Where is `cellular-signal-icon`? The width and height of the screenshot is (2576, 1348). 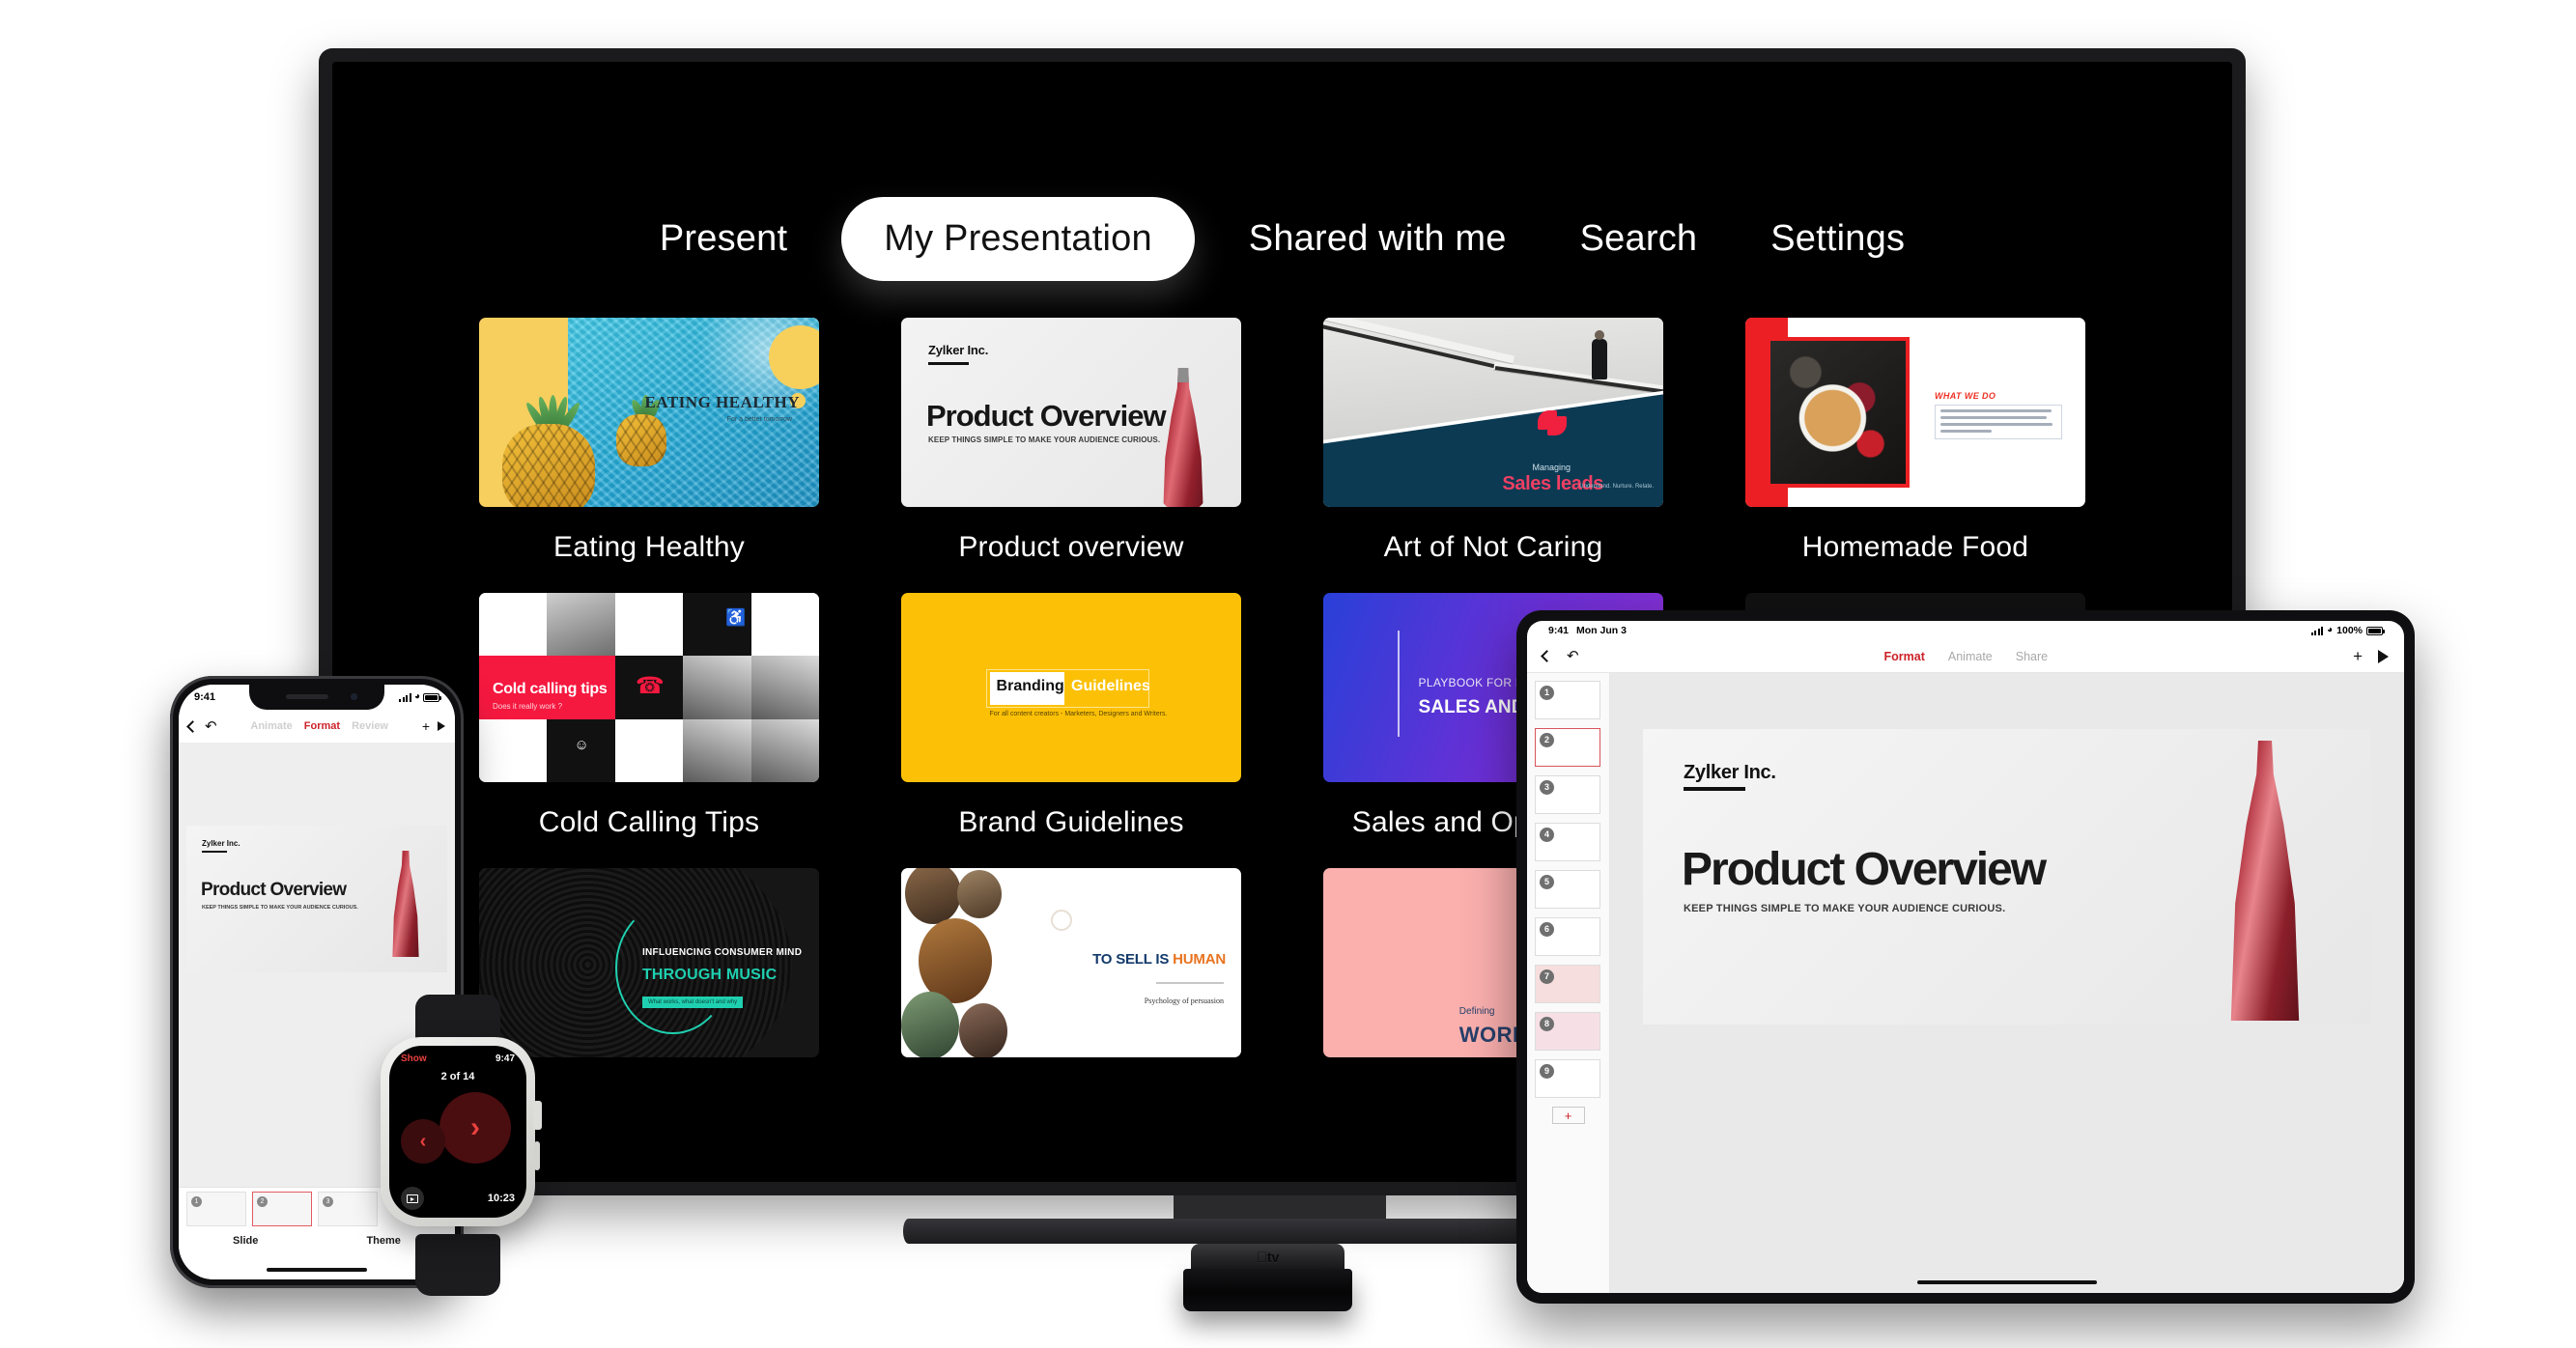
cellular-signal-icon is located at coordinates (405, 697).